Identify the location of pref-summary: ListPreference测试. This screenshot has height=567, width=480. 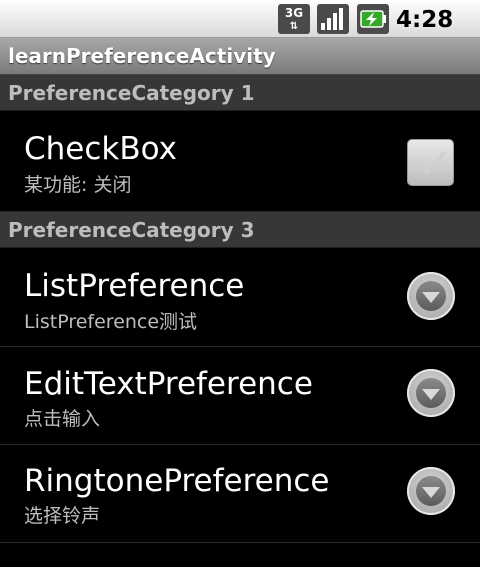
(111, 322).